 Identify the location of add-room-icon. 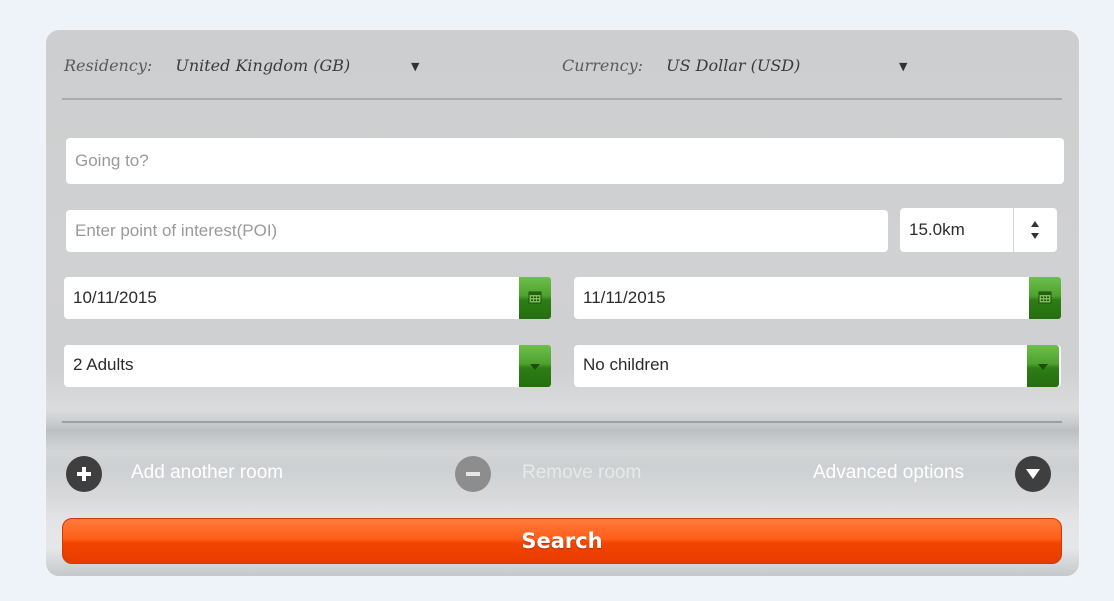
(84, 474).